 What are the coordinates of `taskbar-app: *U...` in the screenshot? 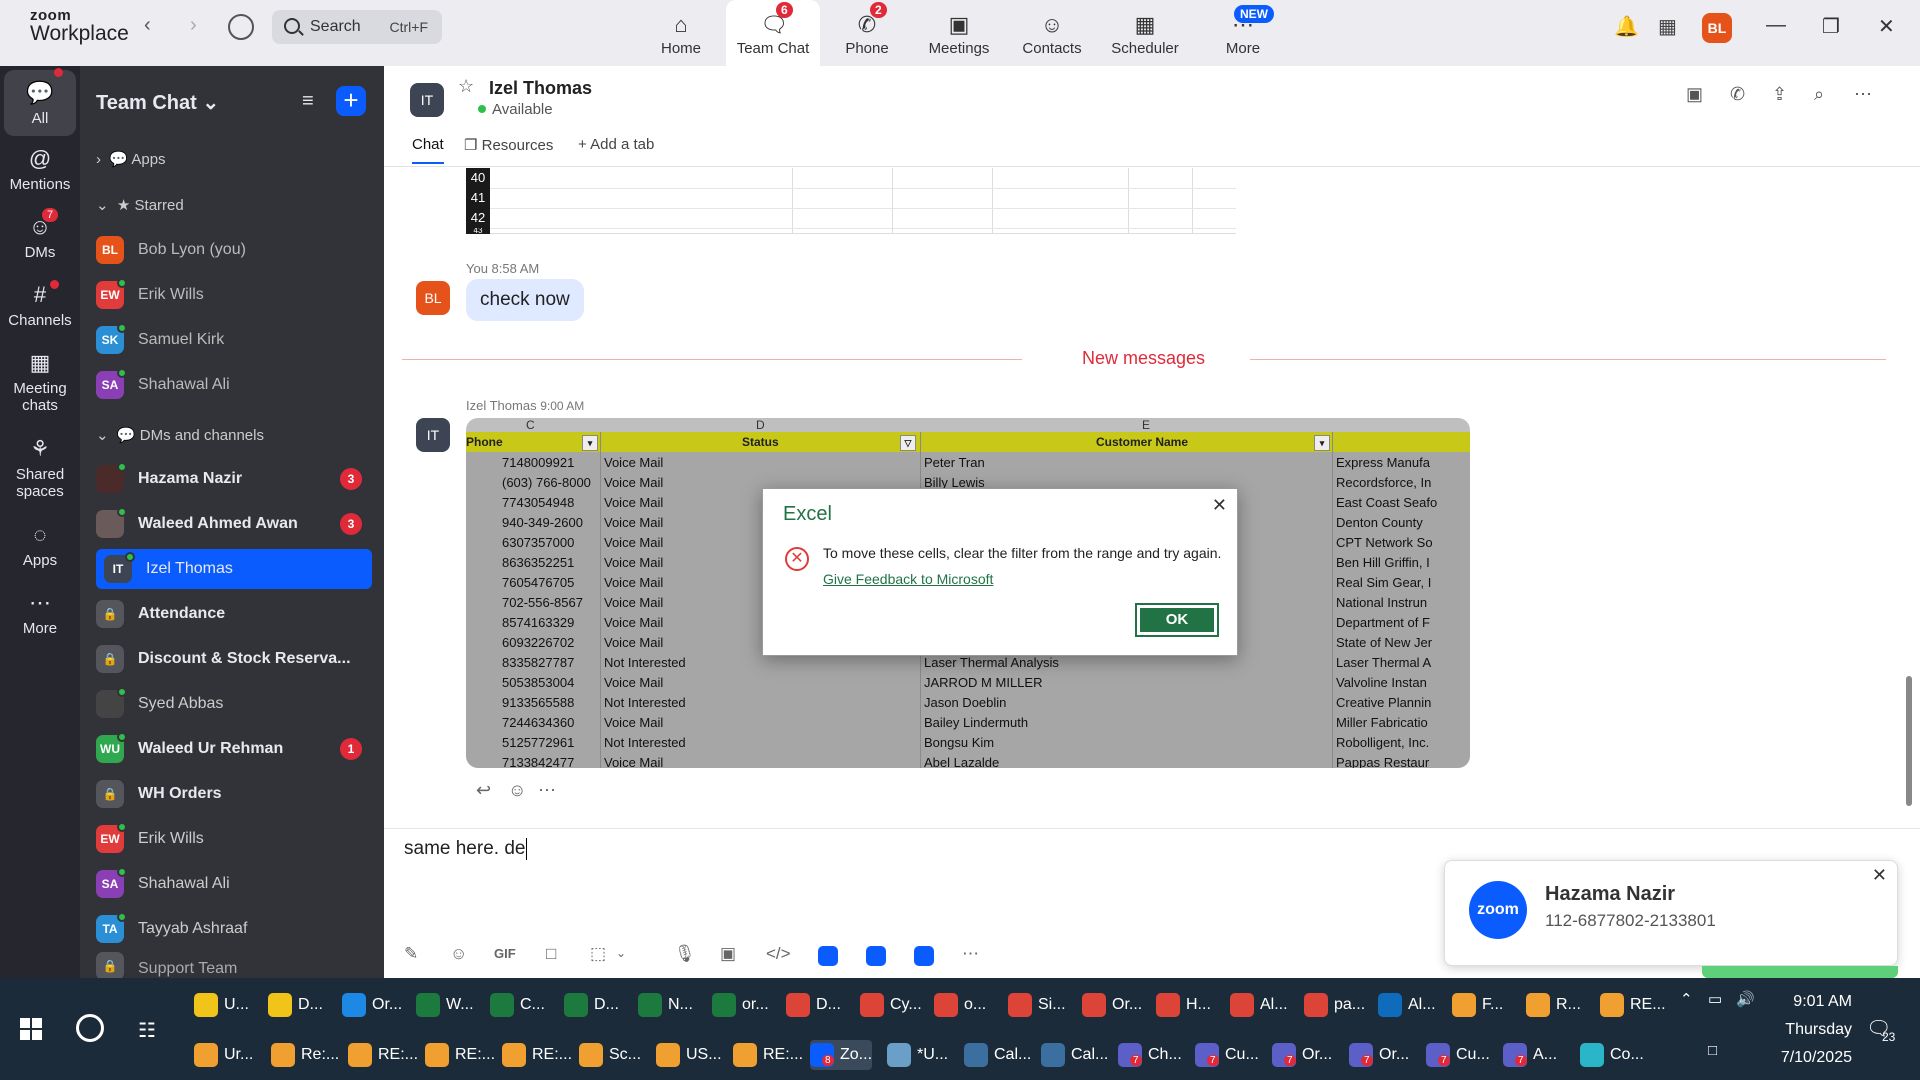 It's located at (917, 1055).